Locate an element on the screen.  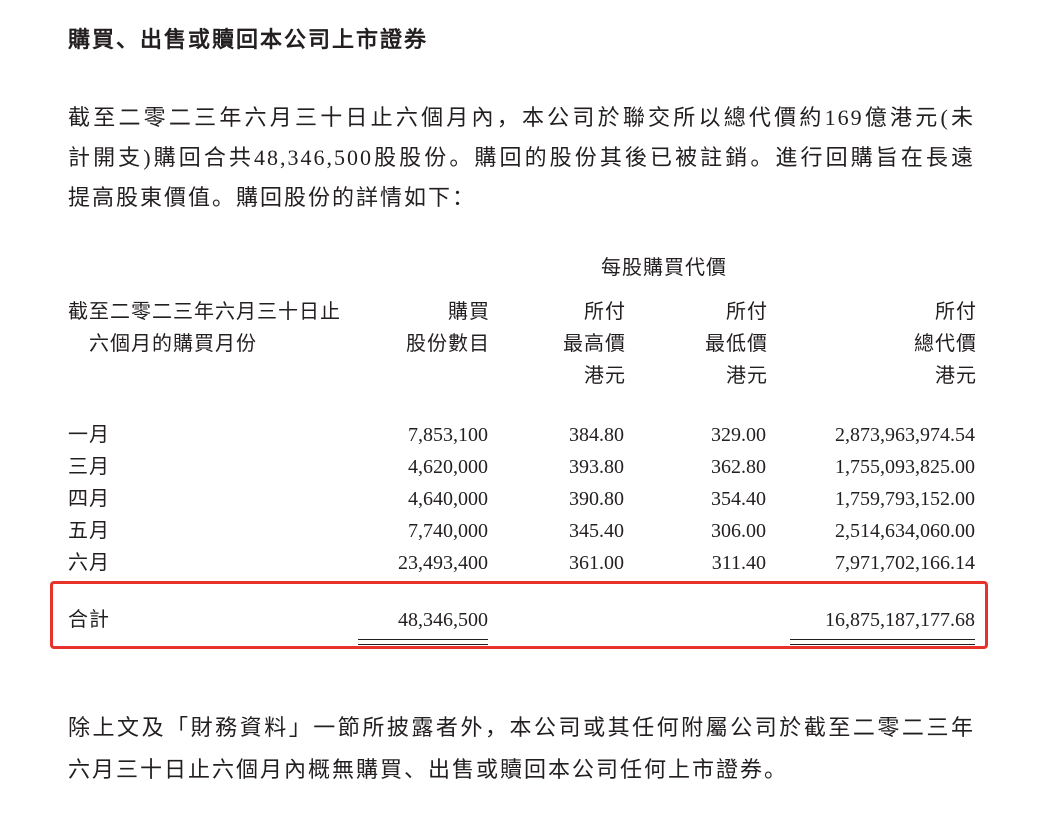
total-consideration-cell: 2,514,634,060.00 is located at coordinates (905, 531).